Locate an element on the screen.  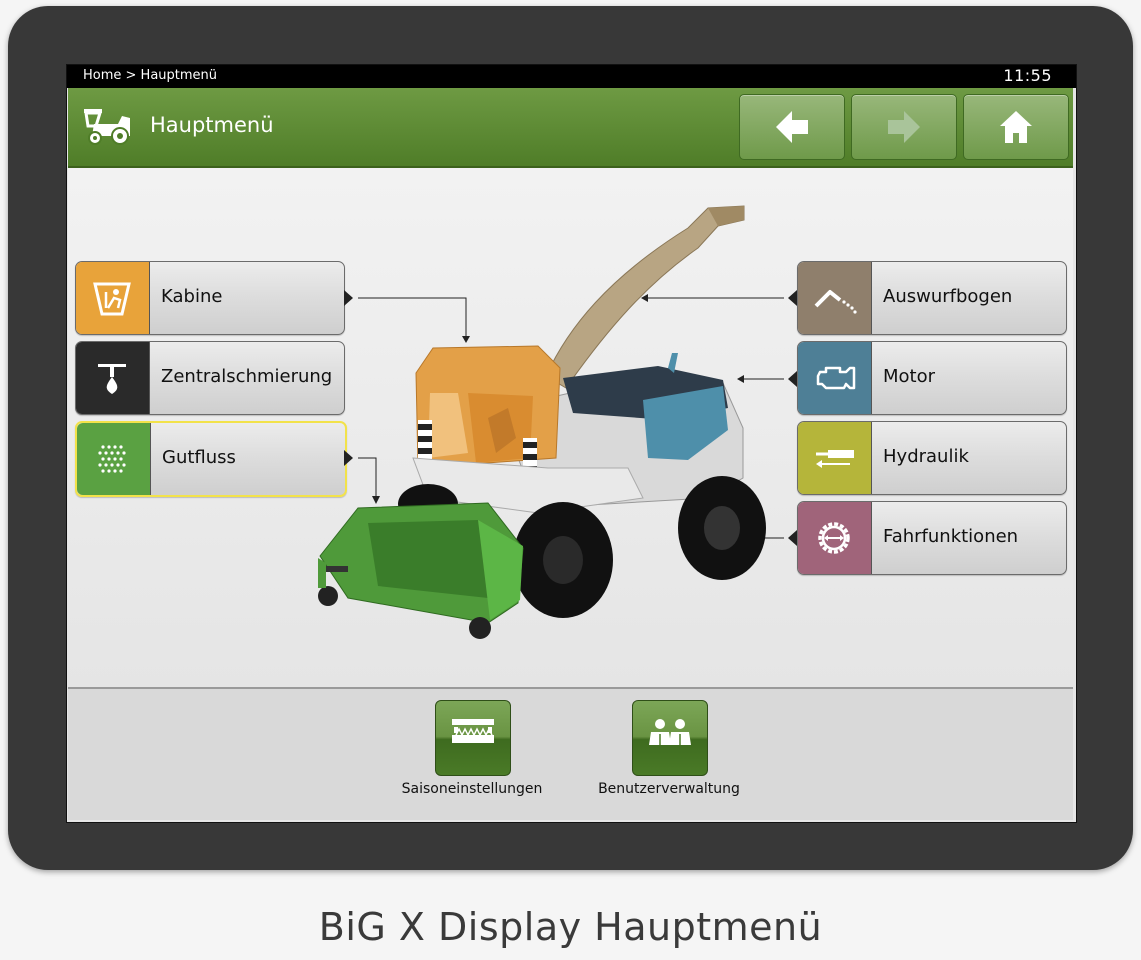
auswurfbogen-label: Auswurfbogen is located at coordinates (948, 296).